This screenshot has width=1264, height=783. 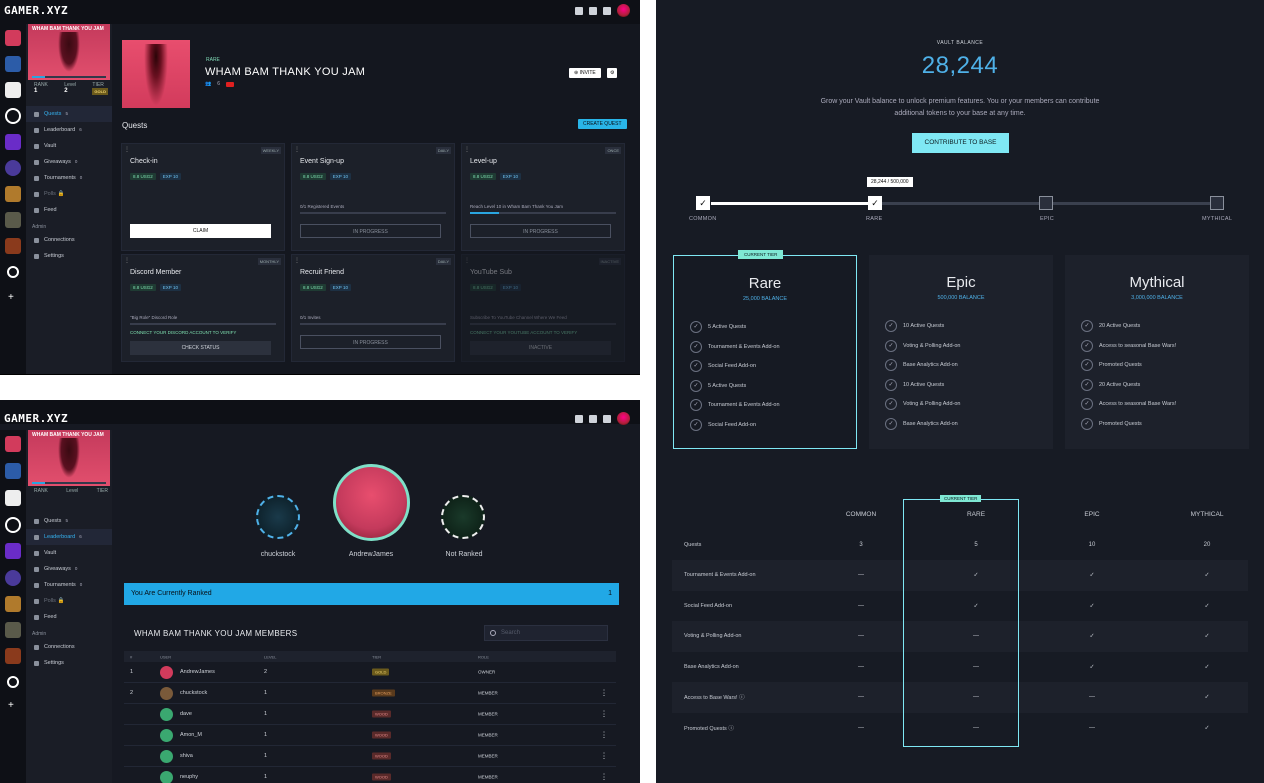 What do you see at coordinates (193, 693) in the screenshot?
I see `row-user: chuckstock` at bounding box center [193, 693].